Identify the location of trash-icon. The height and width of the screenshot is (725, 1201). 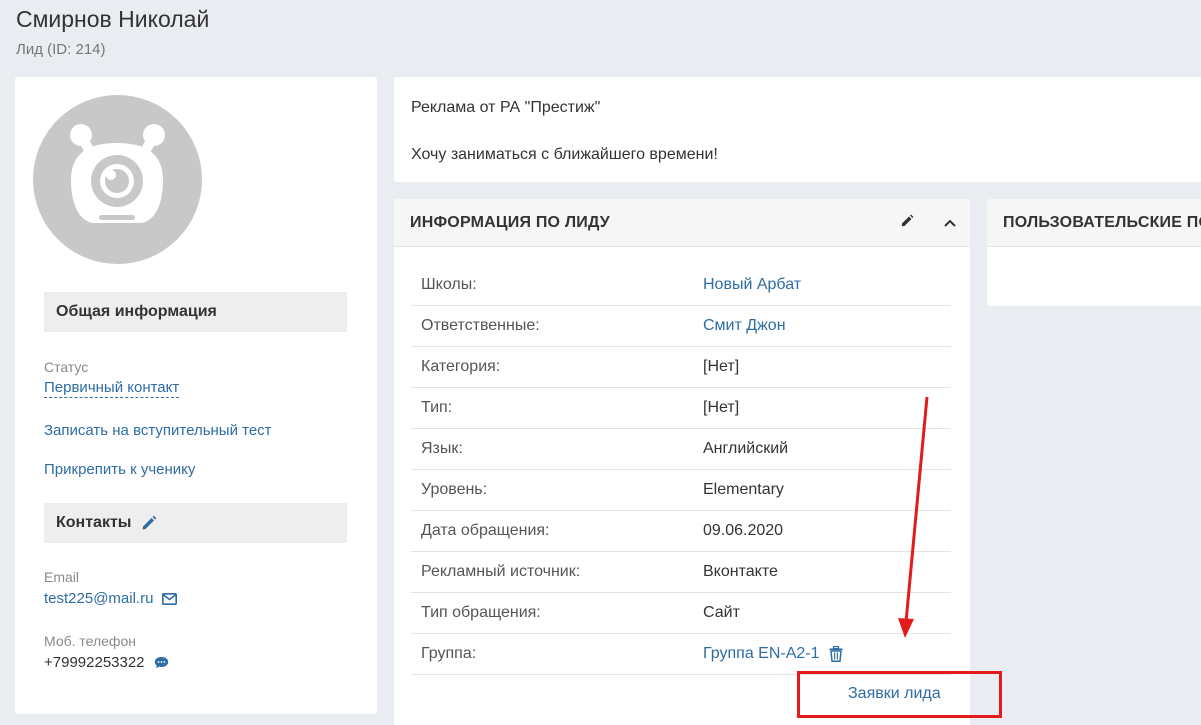
(836, 654).